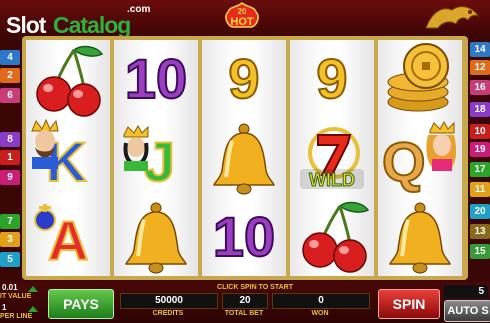  Describe the element at coordinates (33, 289) in the screenshot. I see `unit-value-up-arrow-icon` at that location.